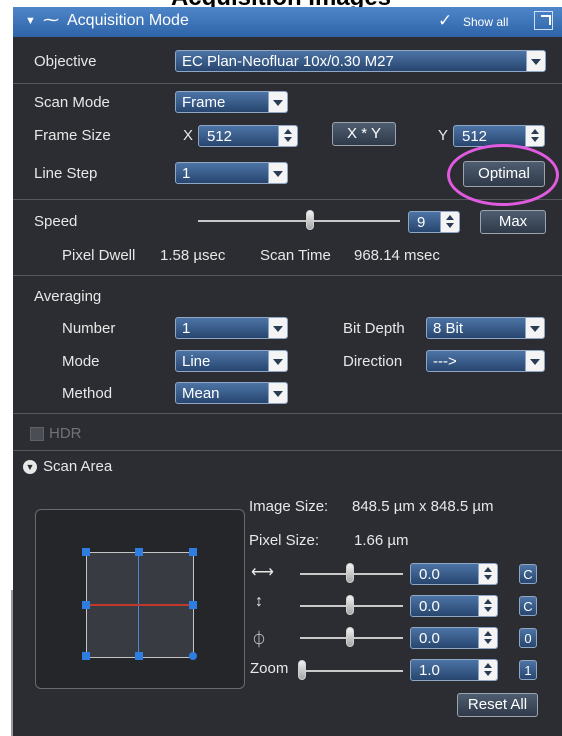 This screenshot has width=562, height=736. I want to click on frame-size-label: Frame Size, so click(72, 135).